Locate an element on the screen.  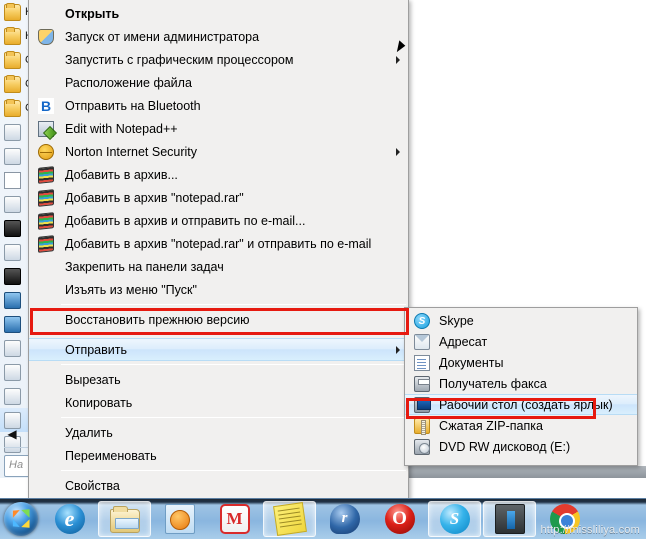
wordpad-icon is located at coordinates (12, 156).